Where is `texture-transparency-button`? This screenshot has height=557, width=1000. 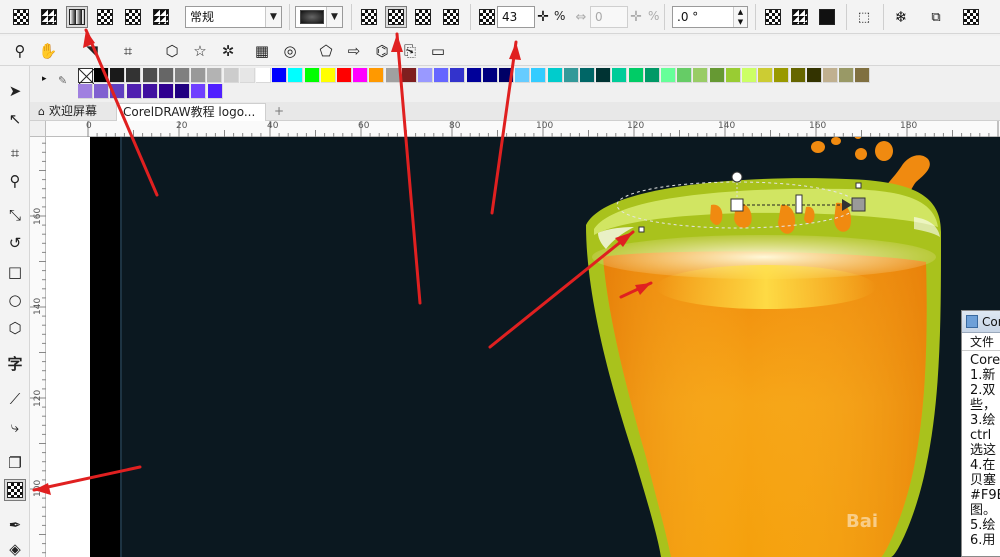 texture-transparency-button is located at coordinates (161, 17).